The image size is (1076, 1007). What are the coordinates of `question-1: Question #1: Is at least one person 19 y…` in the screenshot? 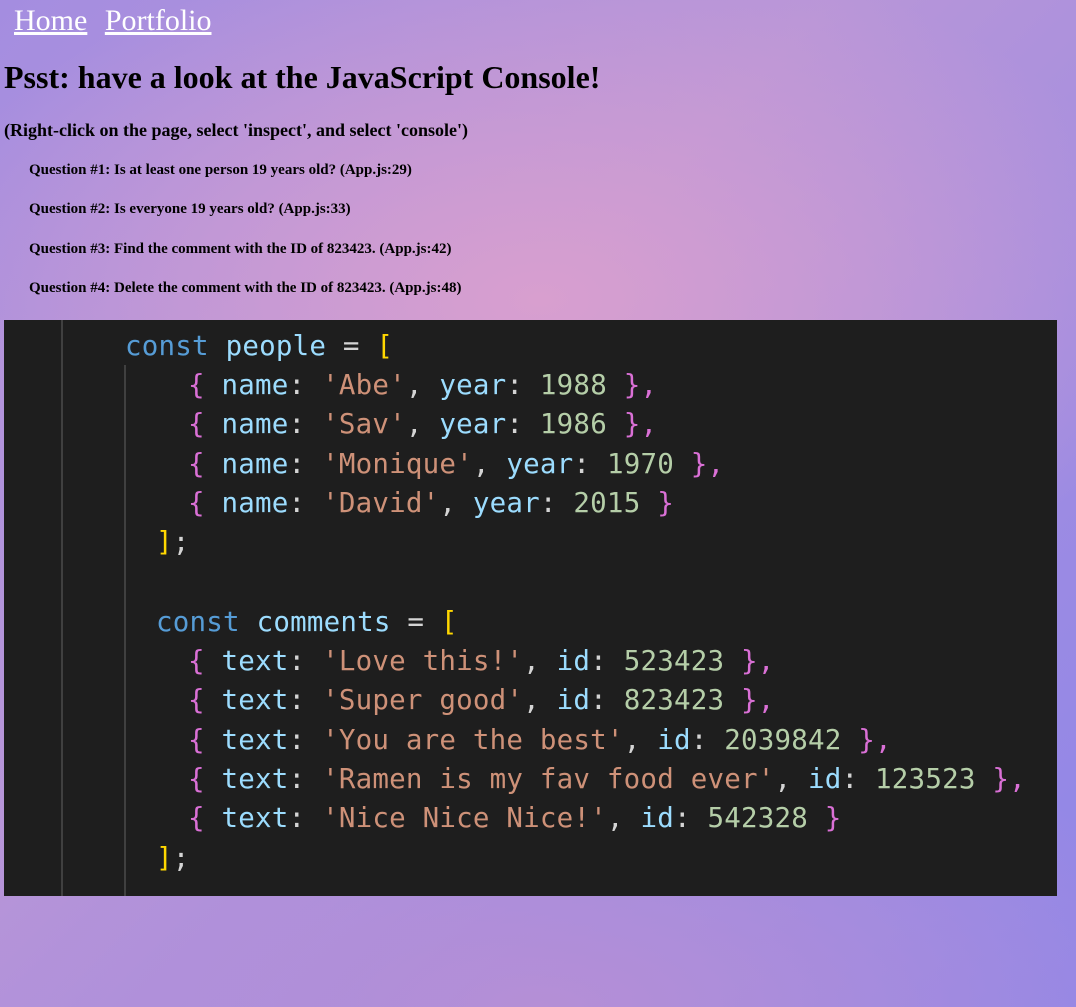 It's located at (220, 170).